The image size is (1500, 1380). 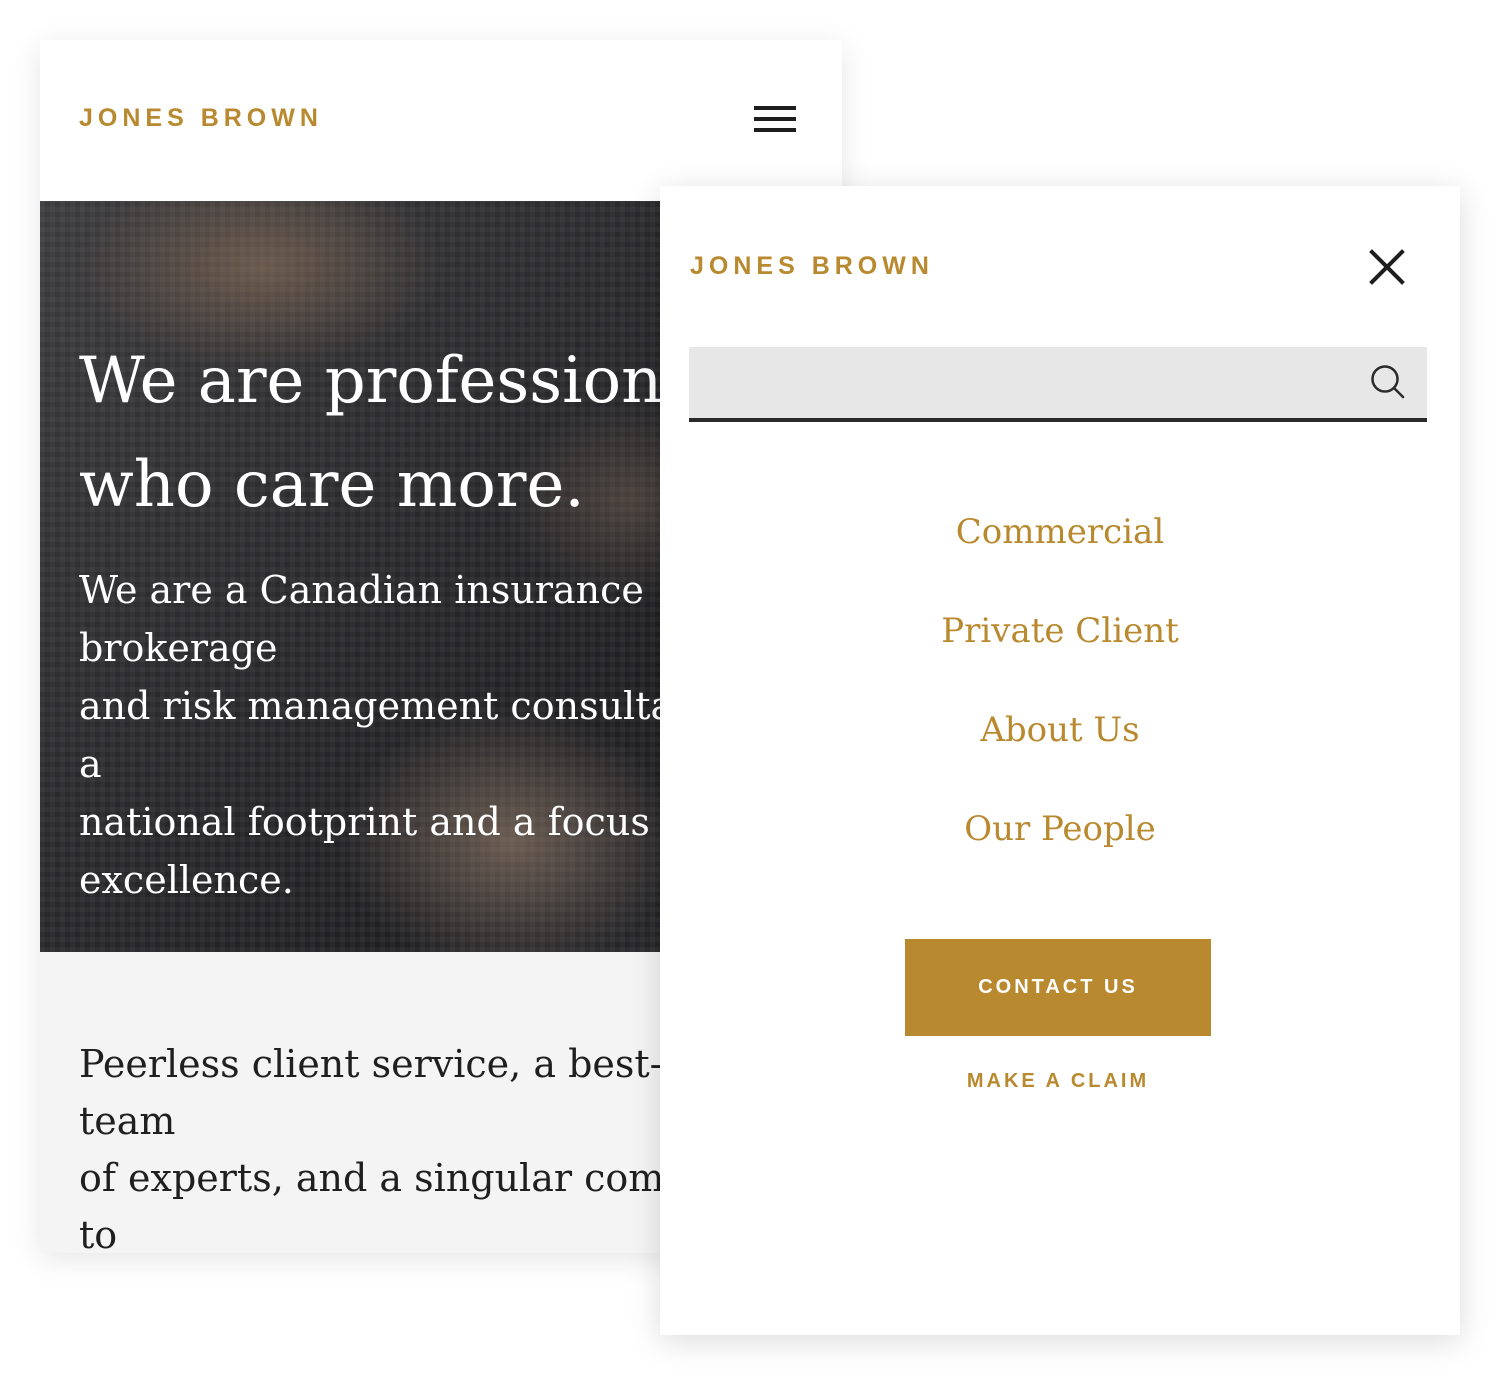 What do you see at coordinates (1058, 1081) in the screenshot?
I see `make-a-claim-link: MAKE A CLAIM` at bounding box center [1058, 1081].